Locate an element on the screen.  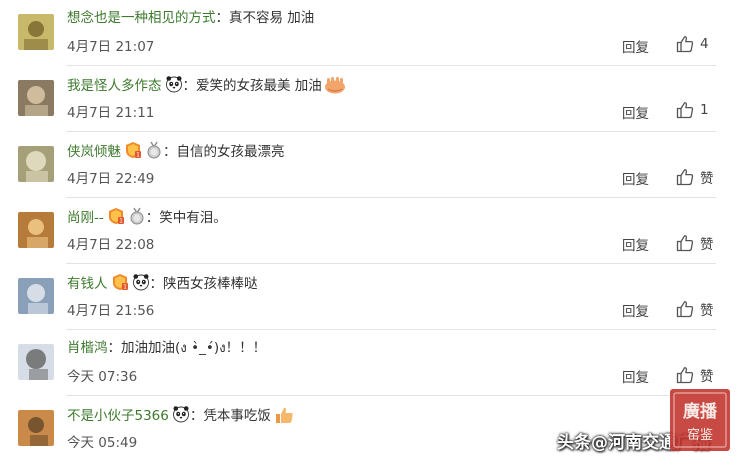
username: 侠岚倾魅 is located at coordinates (94, 152).